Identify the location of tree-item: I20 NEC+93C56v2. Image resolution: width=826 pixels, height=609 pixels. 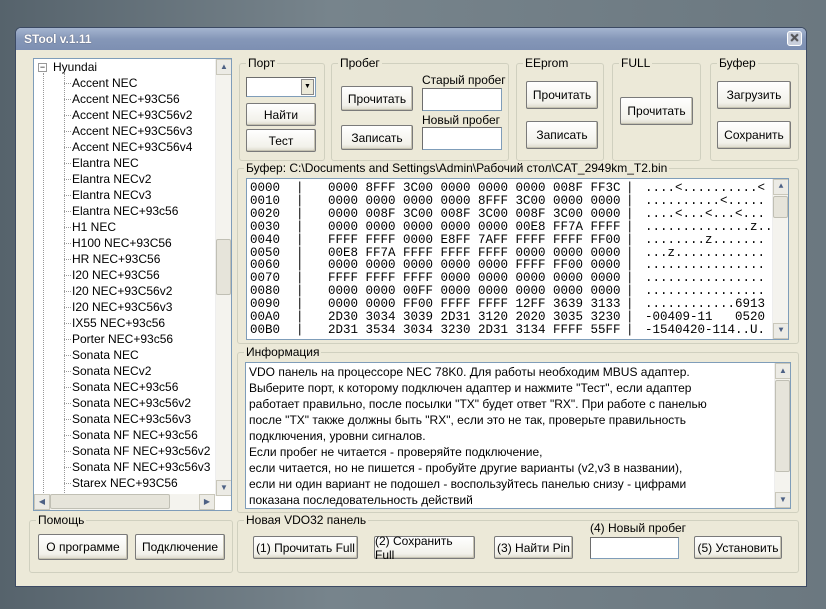
(122, 291).